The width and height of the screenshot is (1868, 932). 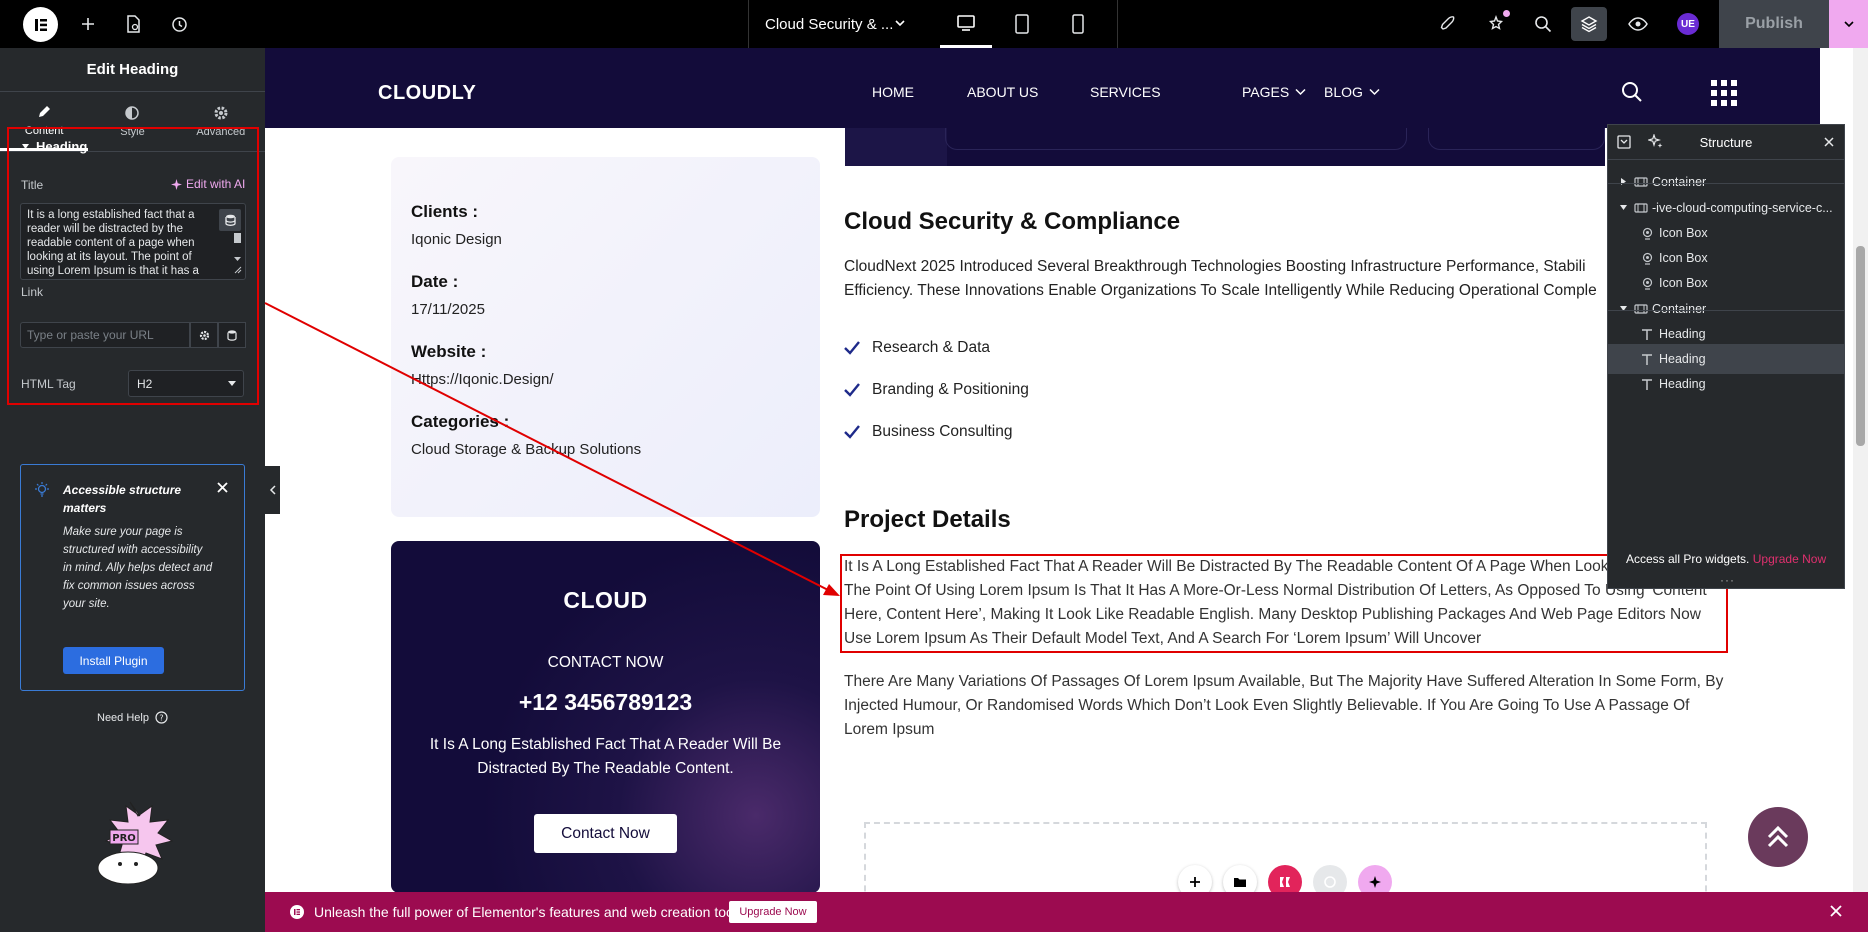 What do you see at coordinates (966, 24) in the screenshot?
I see `desktop-view-icon` at bounding box center [966, 24].